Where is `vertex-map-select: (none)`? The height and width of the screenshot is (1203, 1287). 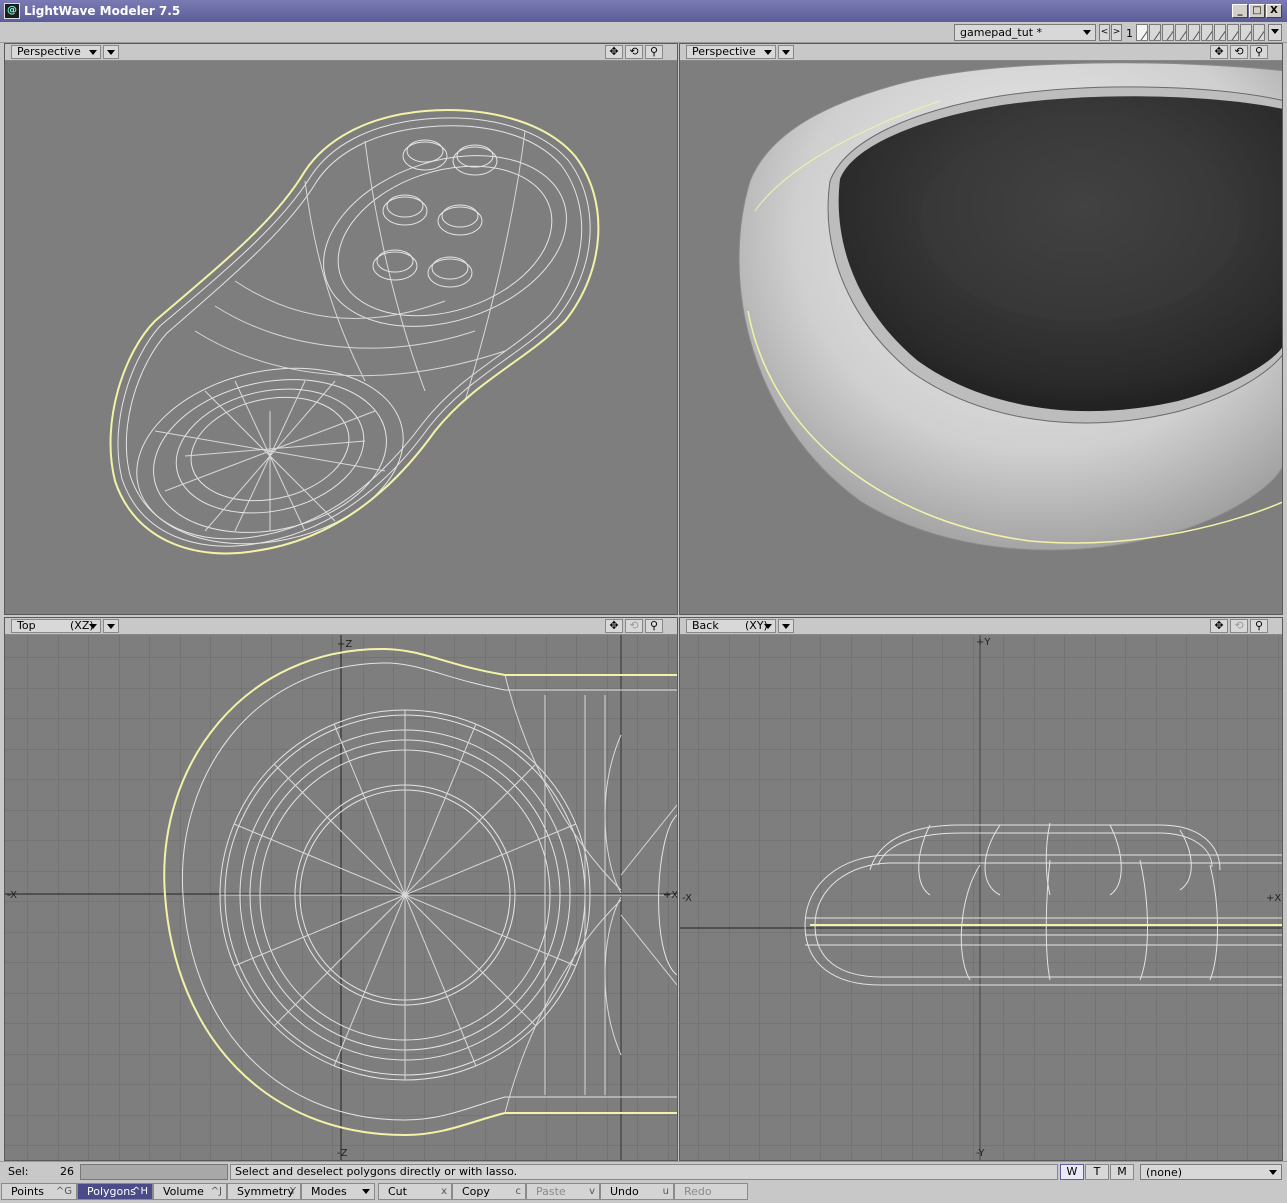
vertex-map-select: (none) is located at coordinates (1211, 1172).